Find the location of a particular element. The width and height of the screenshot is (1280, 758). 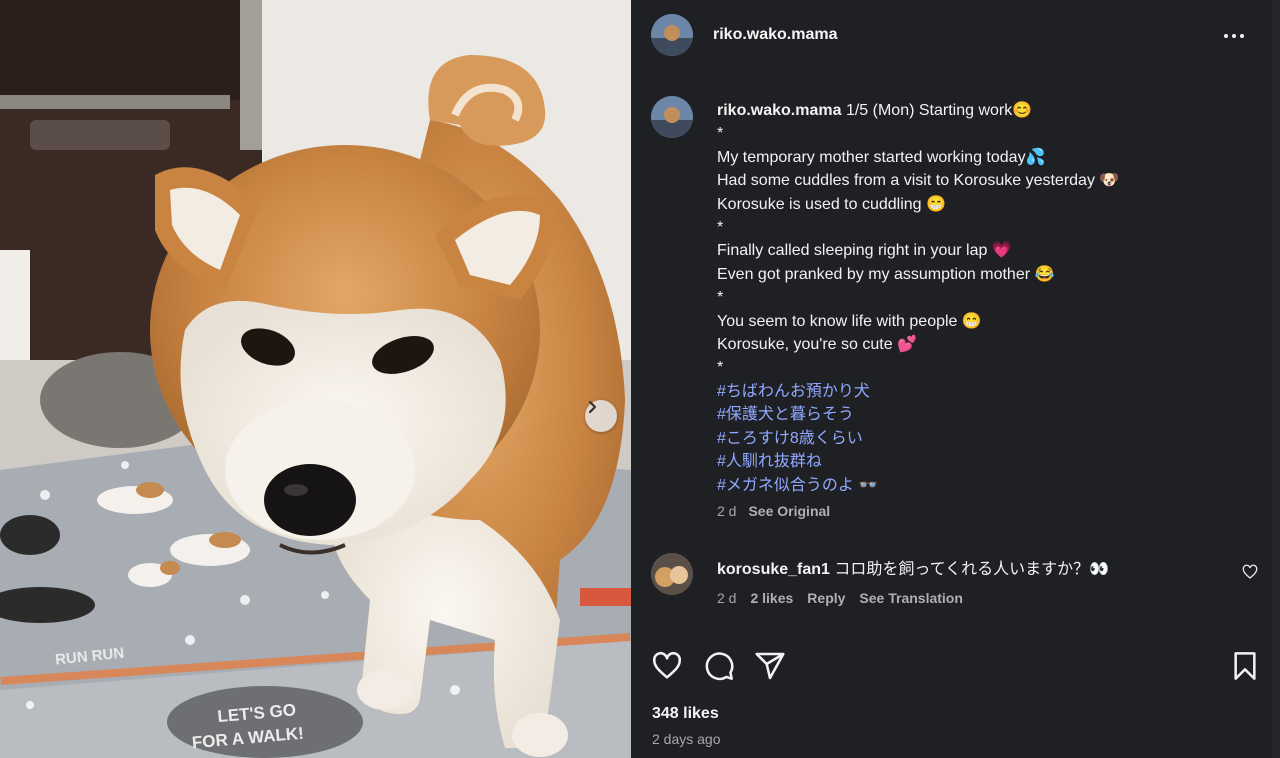

hashtag-link: #保護犬と暮らそう is located at coordinates (977, 414).